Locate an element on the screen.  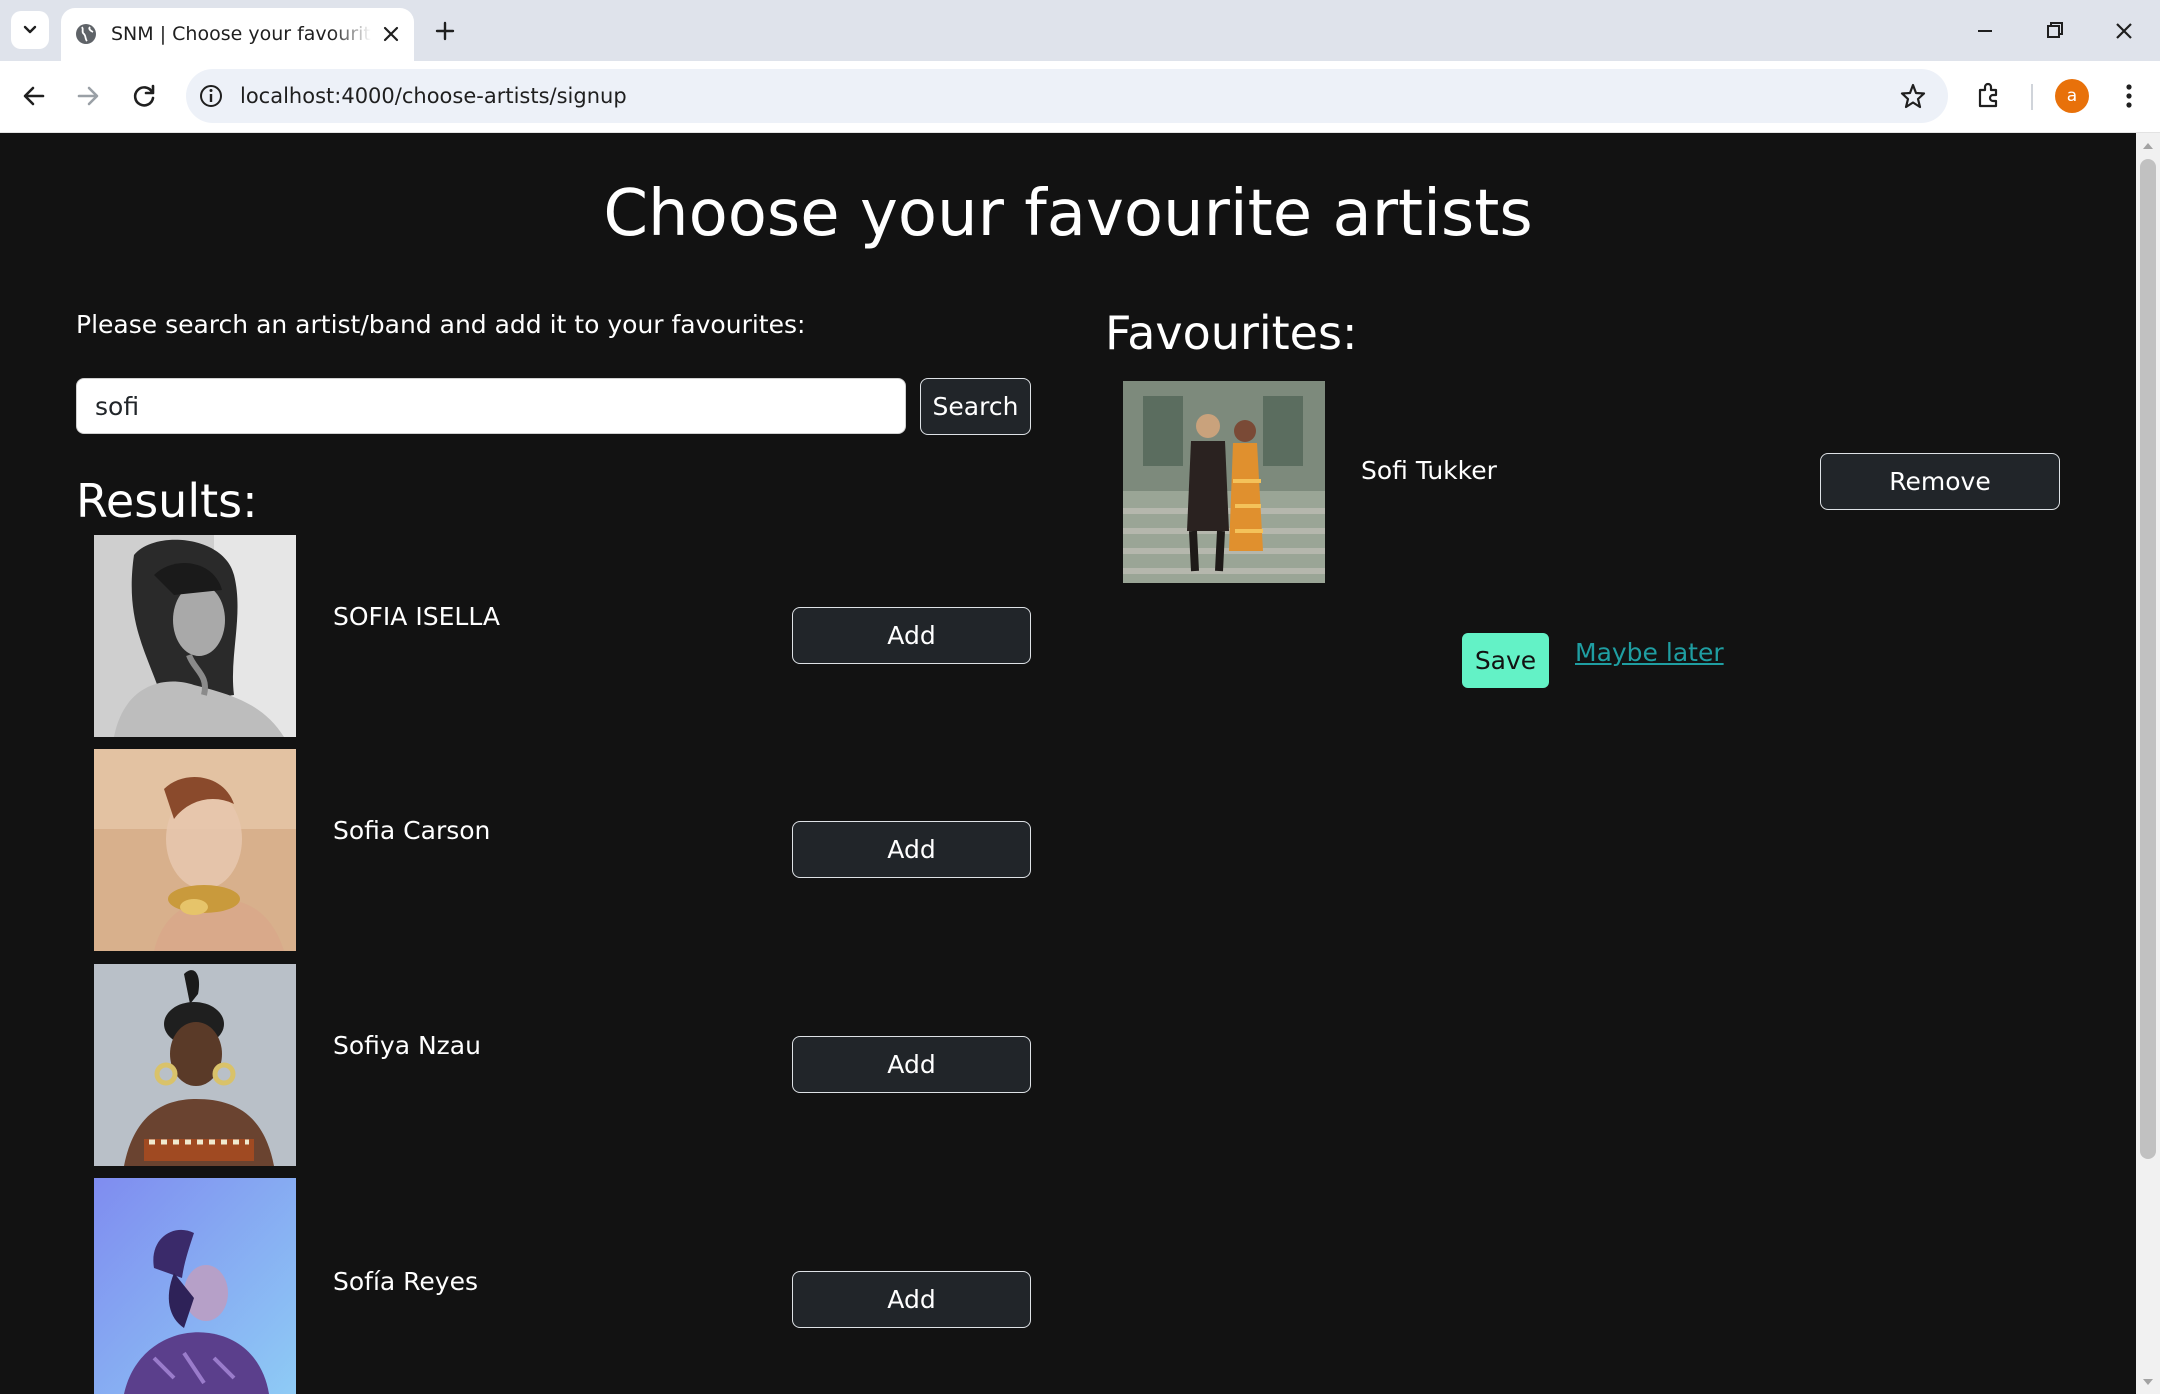
favourite-artist-image is located at coordinates (1224, 482).